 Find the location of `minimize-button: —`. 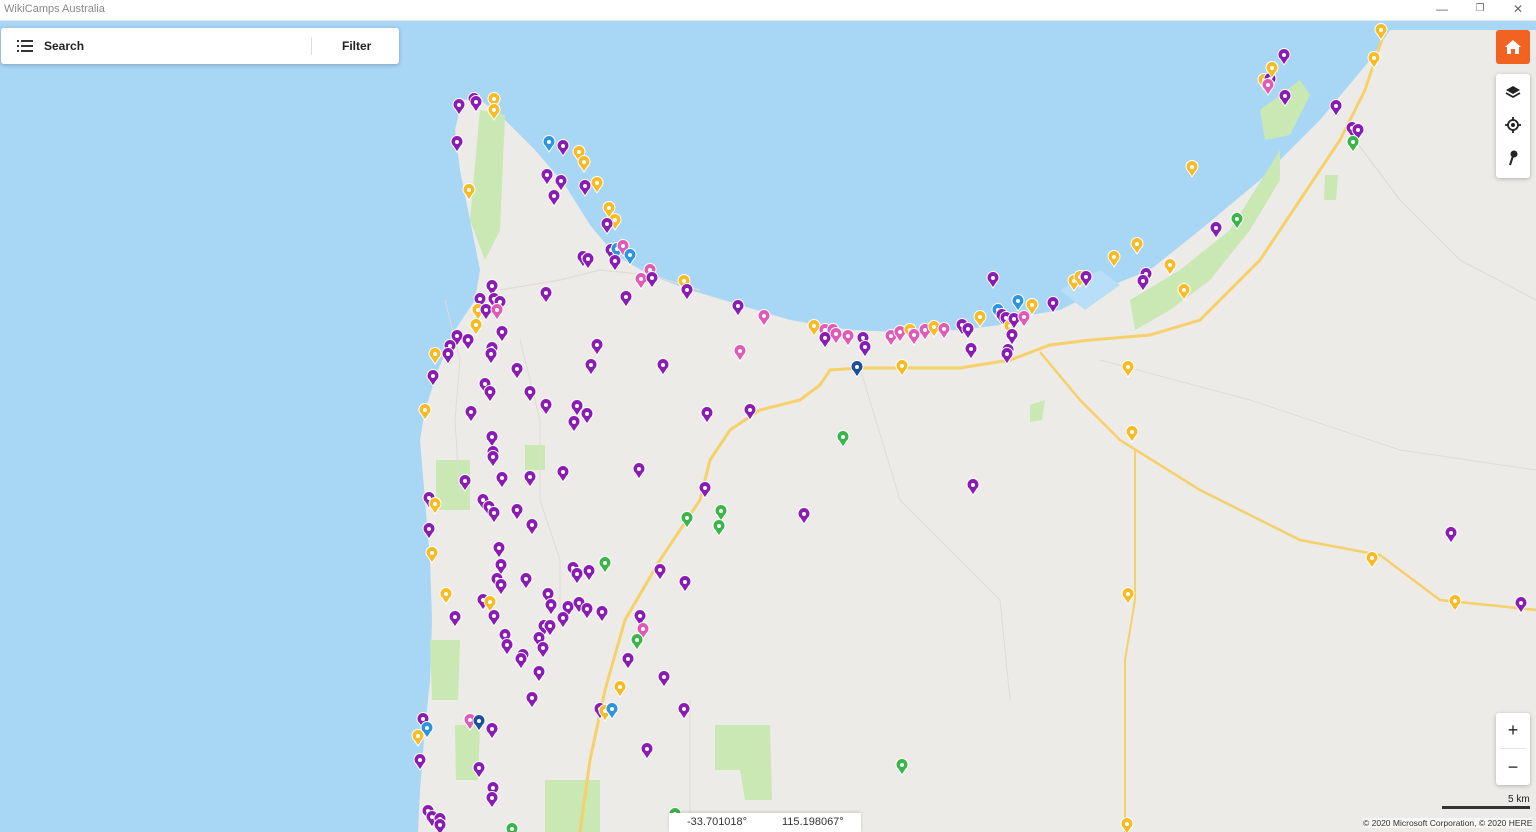

minimize-button: — is located at coordinates (1442, 10).